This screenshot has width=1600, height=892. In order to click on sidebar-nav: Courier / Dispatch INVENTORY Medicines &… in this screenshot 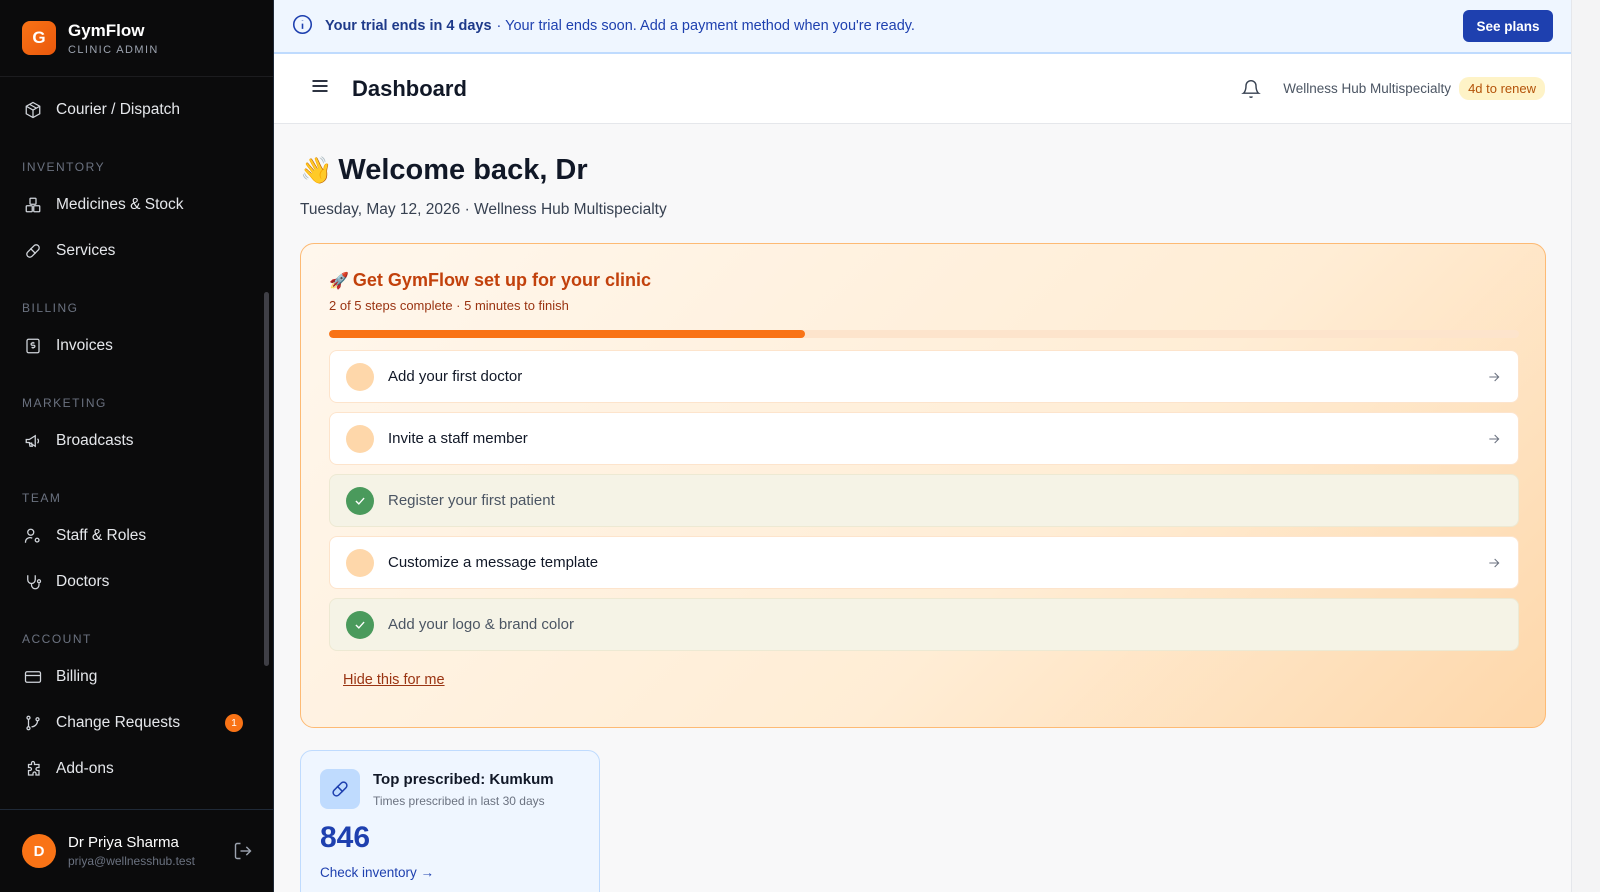, I will do `click(136, 443)`.